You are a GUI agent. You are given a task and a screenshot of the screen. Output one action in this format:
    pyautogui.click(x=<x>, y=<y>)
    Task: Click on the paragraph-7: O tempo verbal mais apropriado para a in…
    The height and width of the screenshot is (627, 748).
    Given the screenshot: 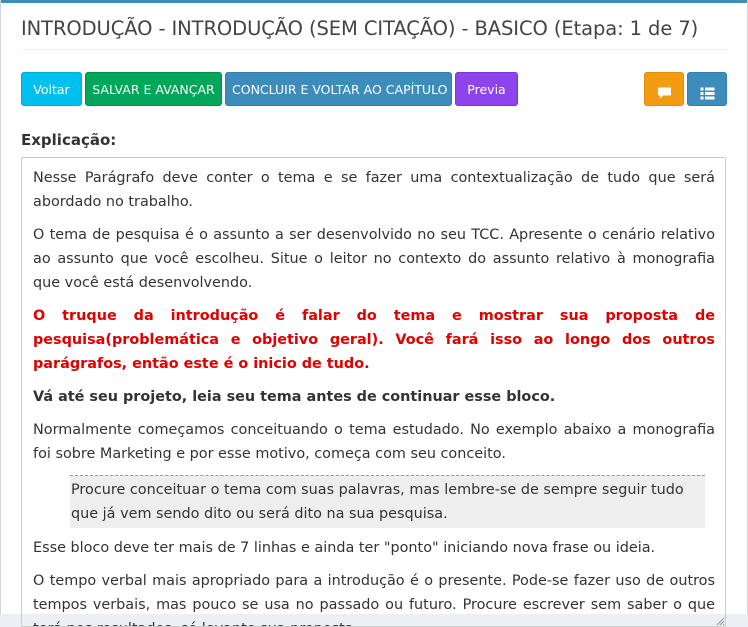 What is the action you would take?
    pyautogui.click(x=374, y=599)
    